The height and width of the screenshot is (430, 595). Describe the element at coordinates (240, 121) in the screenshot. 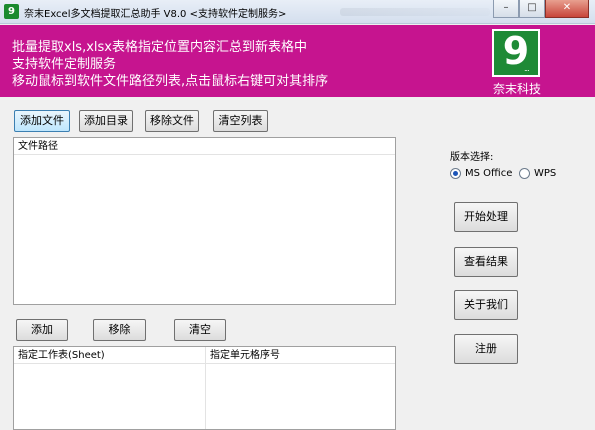

I see `clear-list-button: 清空列表` at that location.